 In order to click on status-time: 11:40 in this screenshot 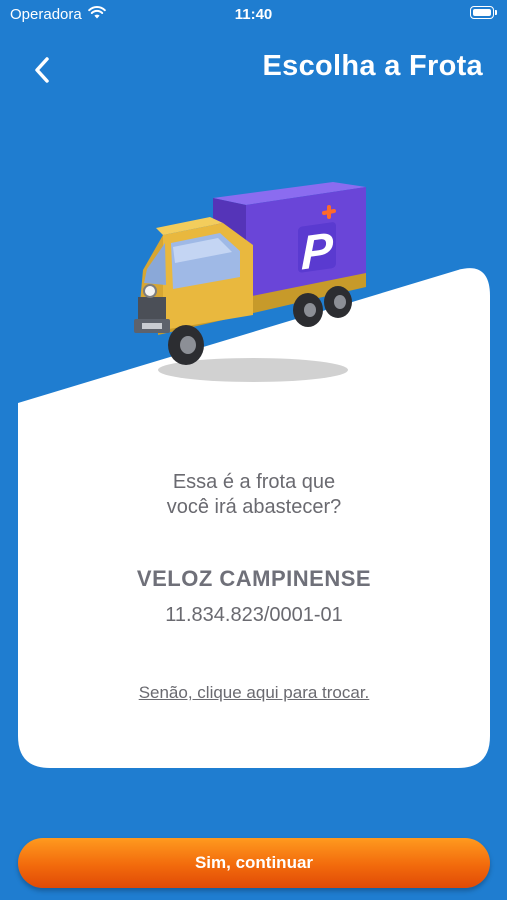, I will do `click(253, 14)`.